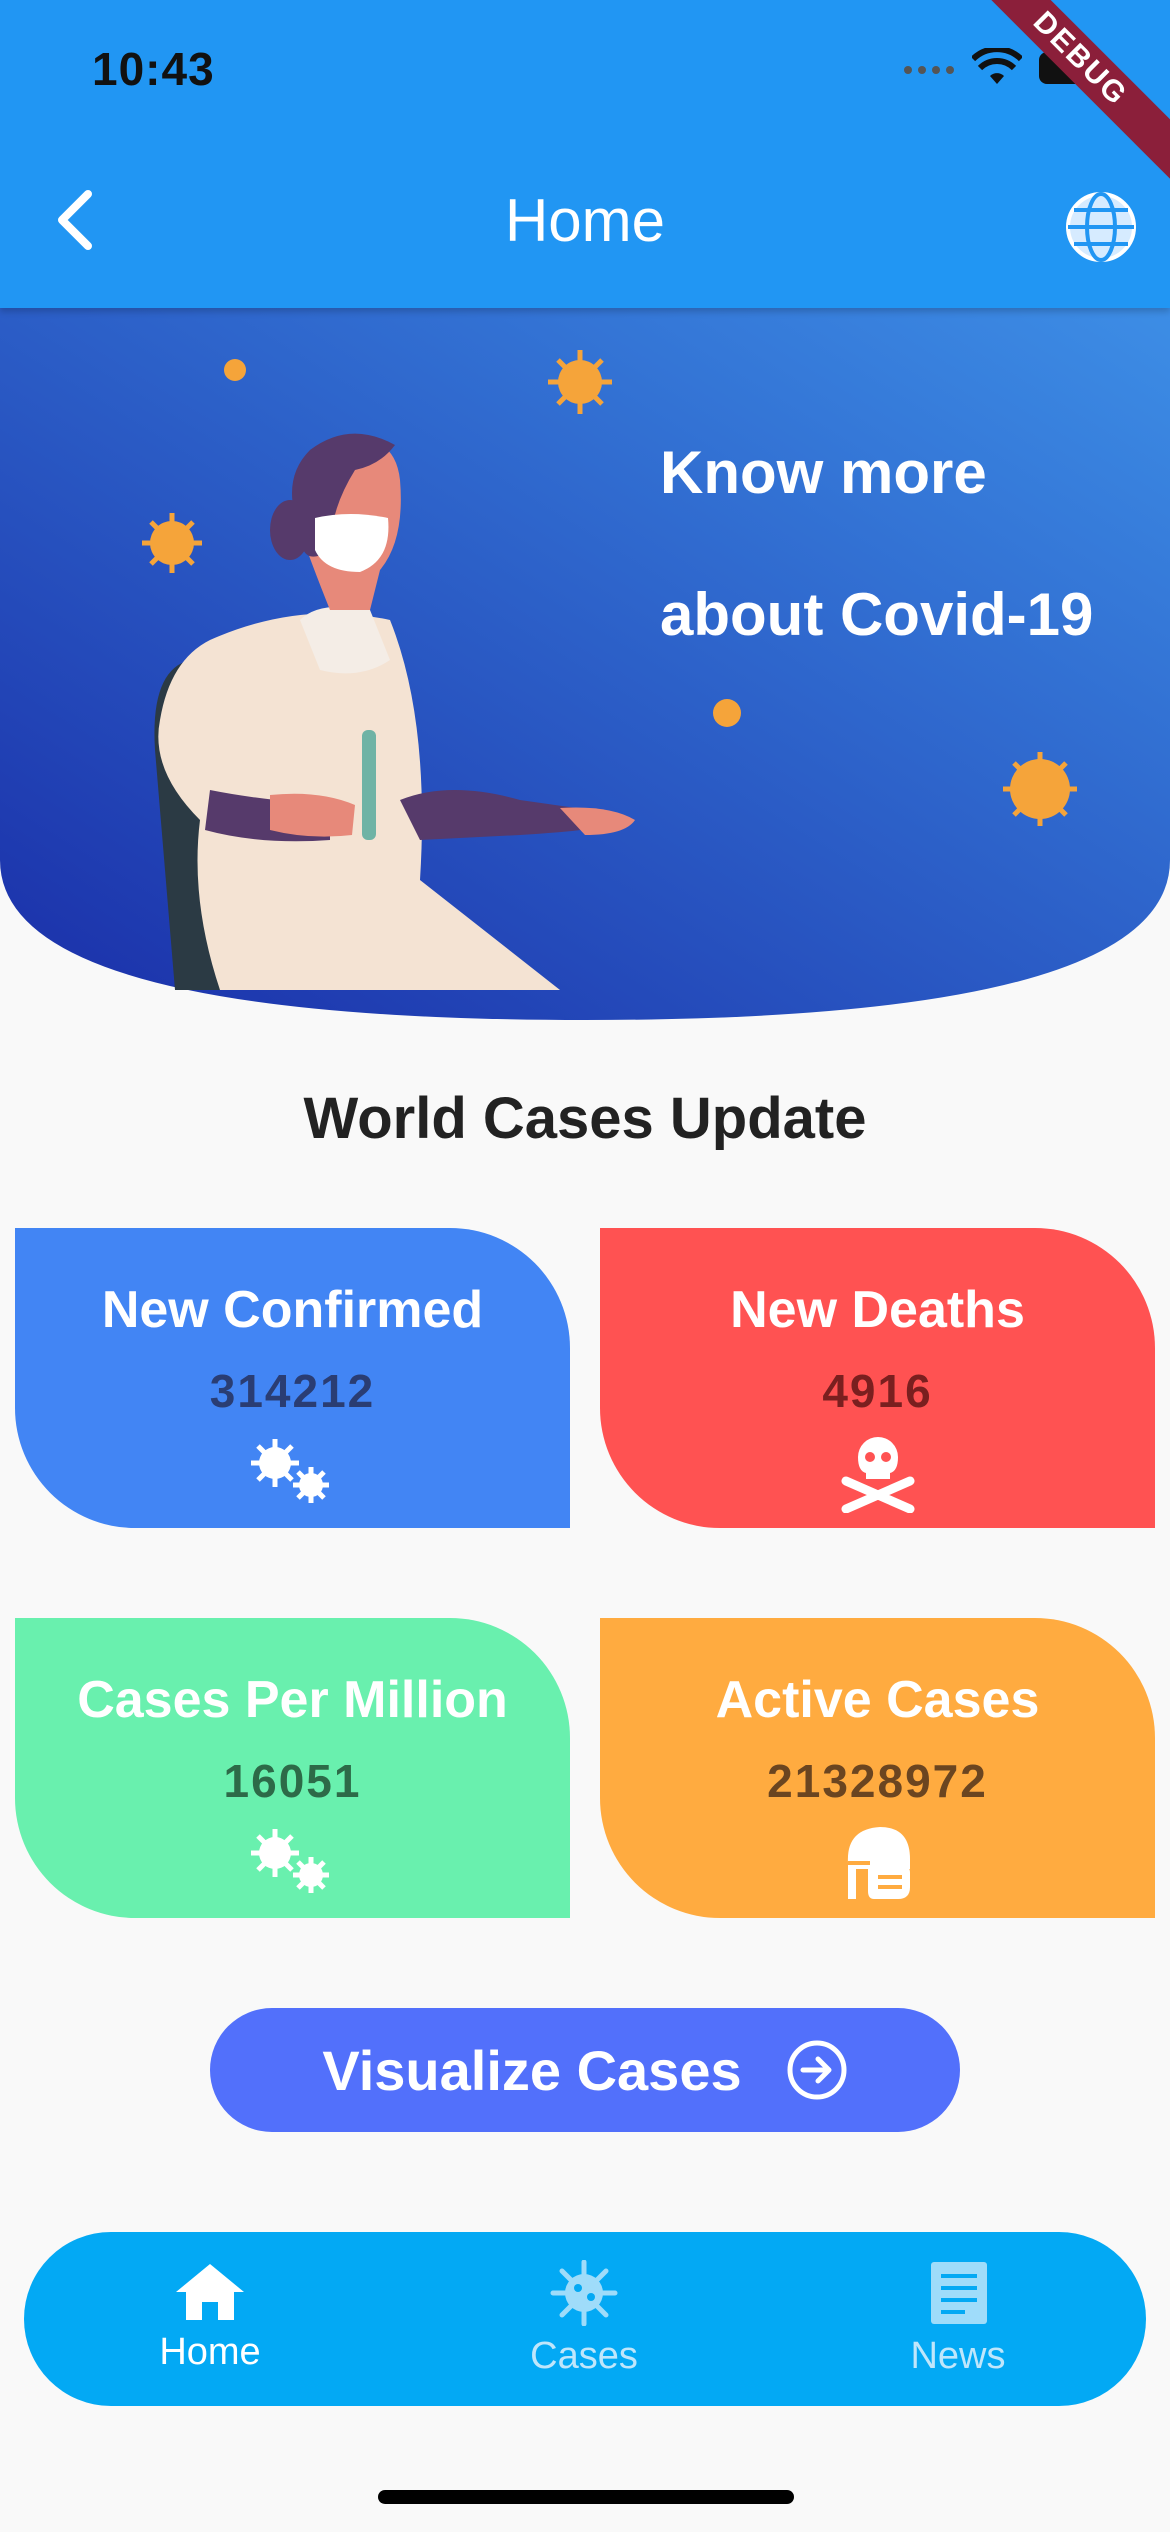 The width and height of the screenshot is (1170, 2532). I want to click on arrow-circle-right-icon, so click(817, 2070).